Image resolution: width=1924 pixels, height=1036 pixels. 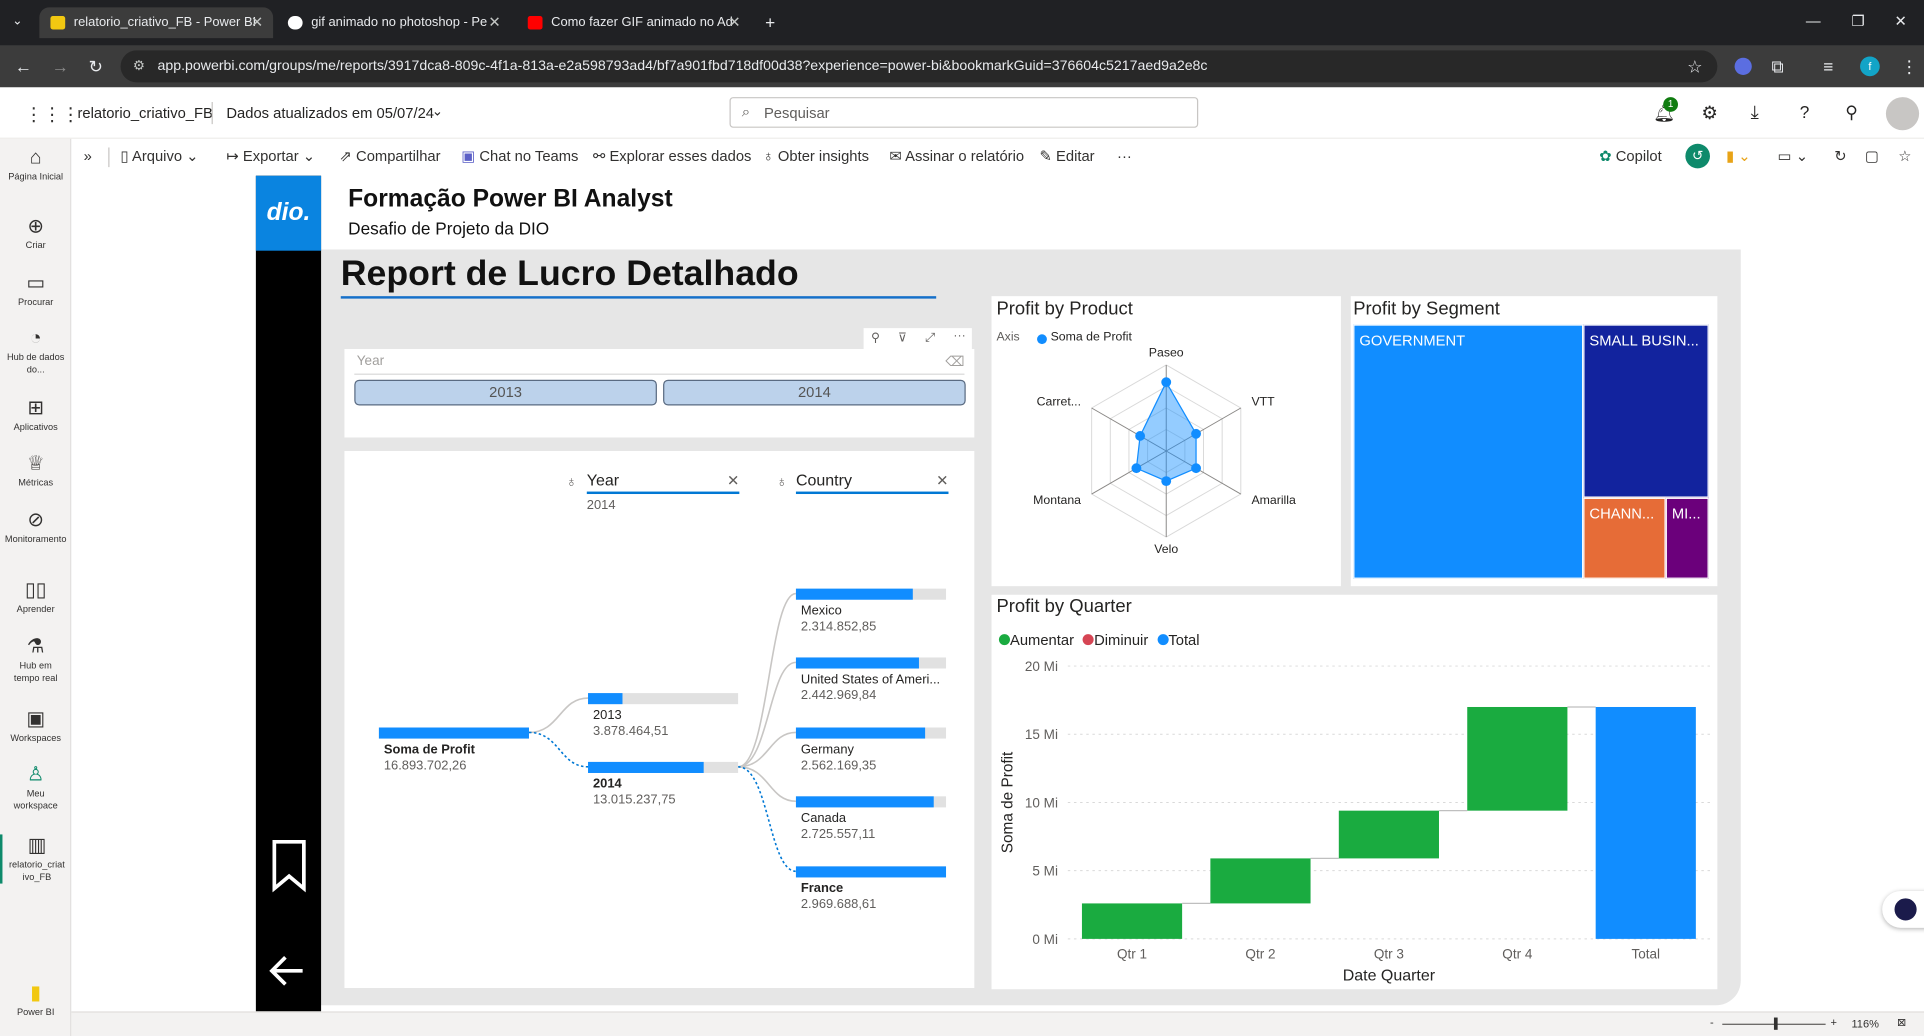 What do you see at coordinates (1805, 112) in the screenshot?
I see `help-icon: ?` at bounding box center [1805, 112].